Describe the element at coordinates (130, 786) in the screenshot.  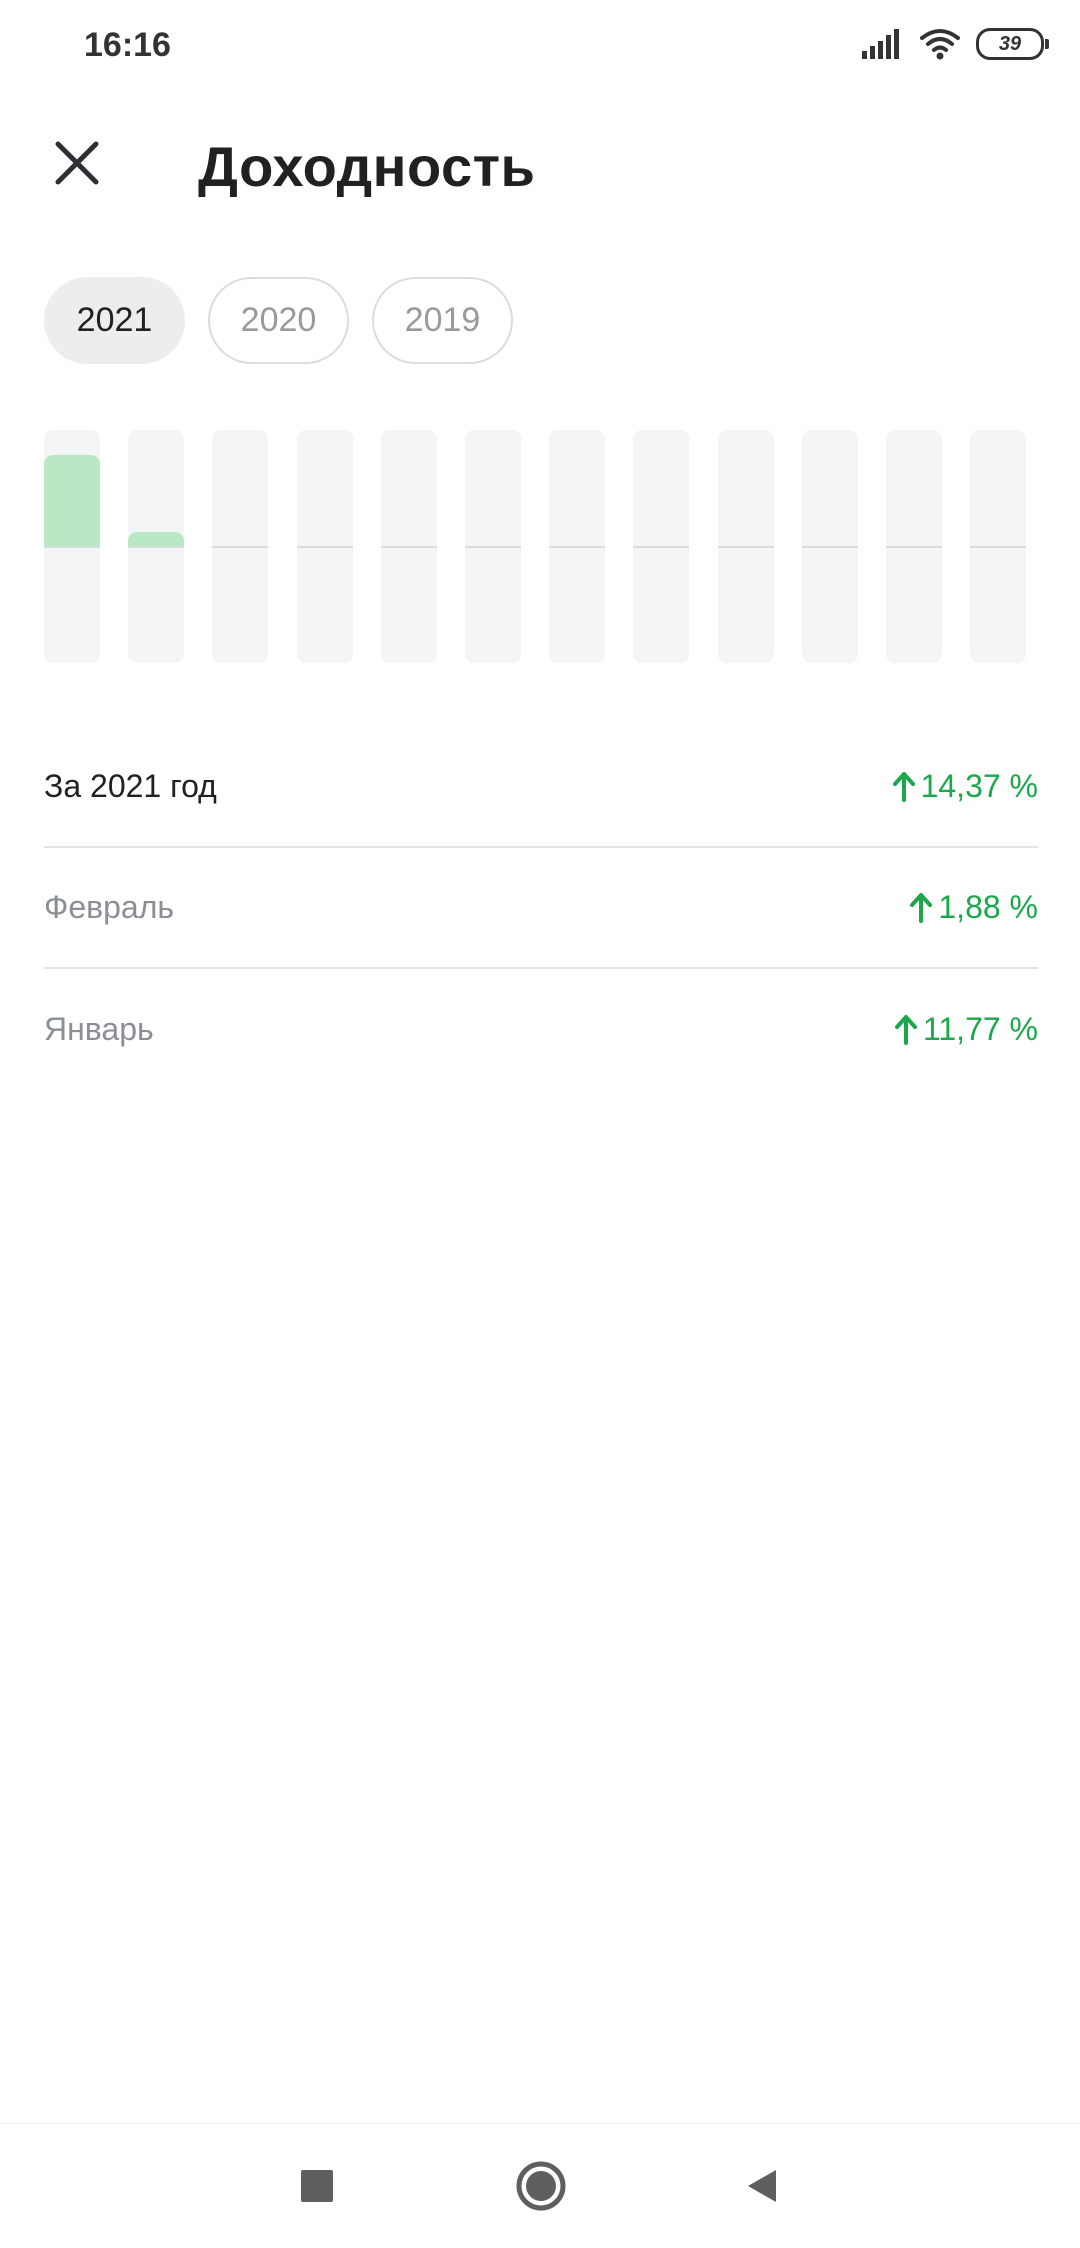
I see `row-label: За 2021 год` at that location.